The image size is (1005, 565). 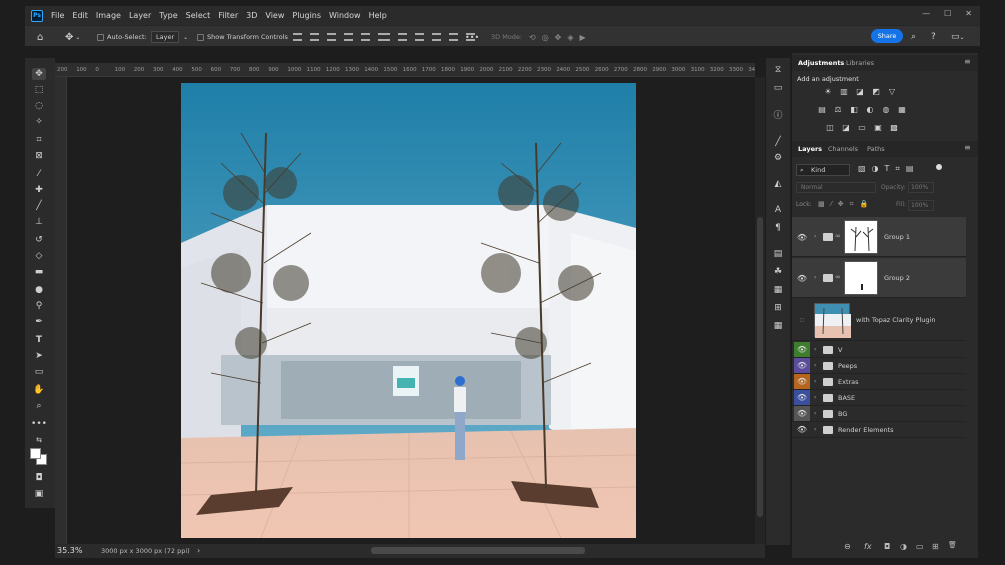 What do you see at coordinates (846, 127) in the screenshot?
I see `posterize-icon: ◪` at bounding box center [846, 127].